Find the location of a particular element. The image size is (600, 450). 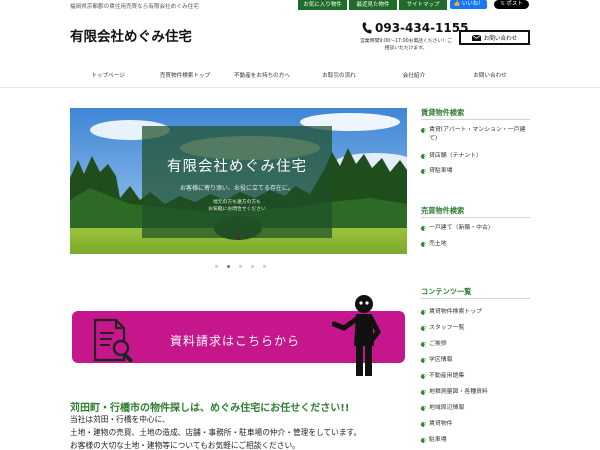

sidebar-item-content: 不動産用語集 is located at coordinates (475, 376).